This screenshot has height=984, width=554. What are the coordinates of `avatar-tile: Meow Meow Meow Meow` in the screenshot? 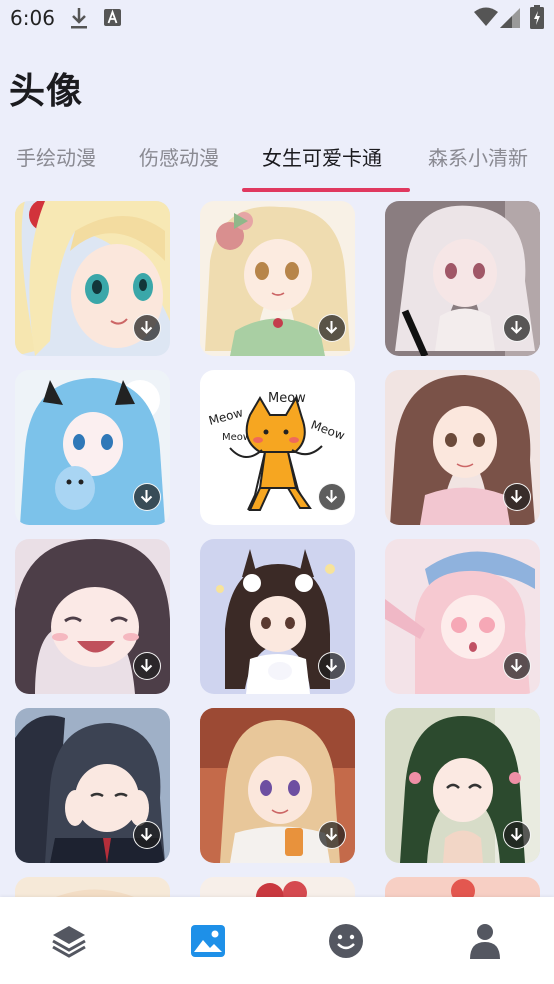 It's located at (277, 447).